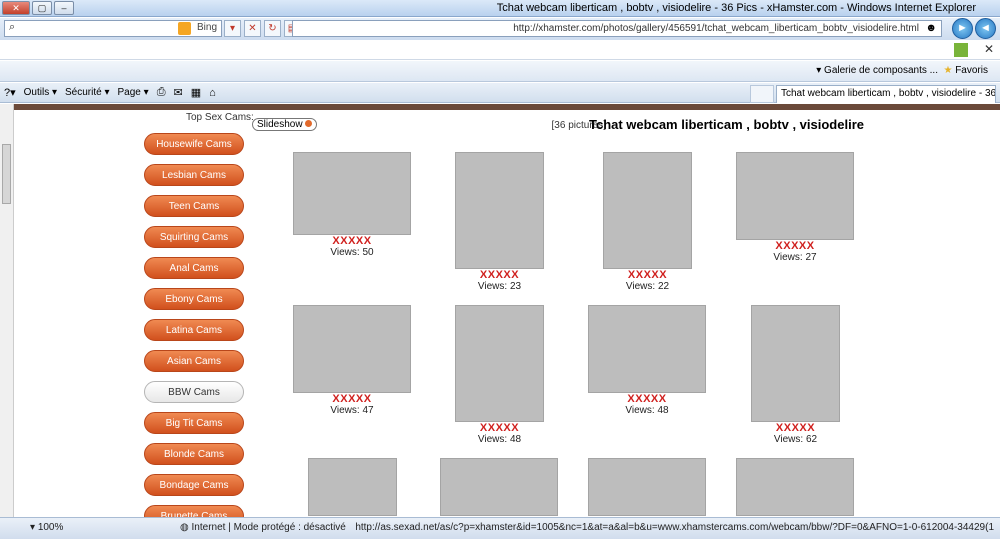 The width and height of the screenshot is (1000, 539). I want to click on window-controls: ✕ ▢ –, so click(38, 8).